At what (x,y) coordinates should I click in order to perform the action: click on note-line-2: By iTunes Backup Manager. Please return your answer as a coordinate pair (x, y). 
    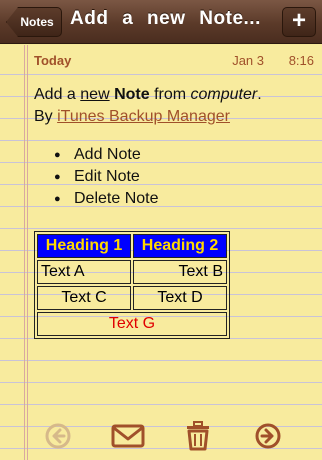
    Looking at the image, I should click on (174, 117).